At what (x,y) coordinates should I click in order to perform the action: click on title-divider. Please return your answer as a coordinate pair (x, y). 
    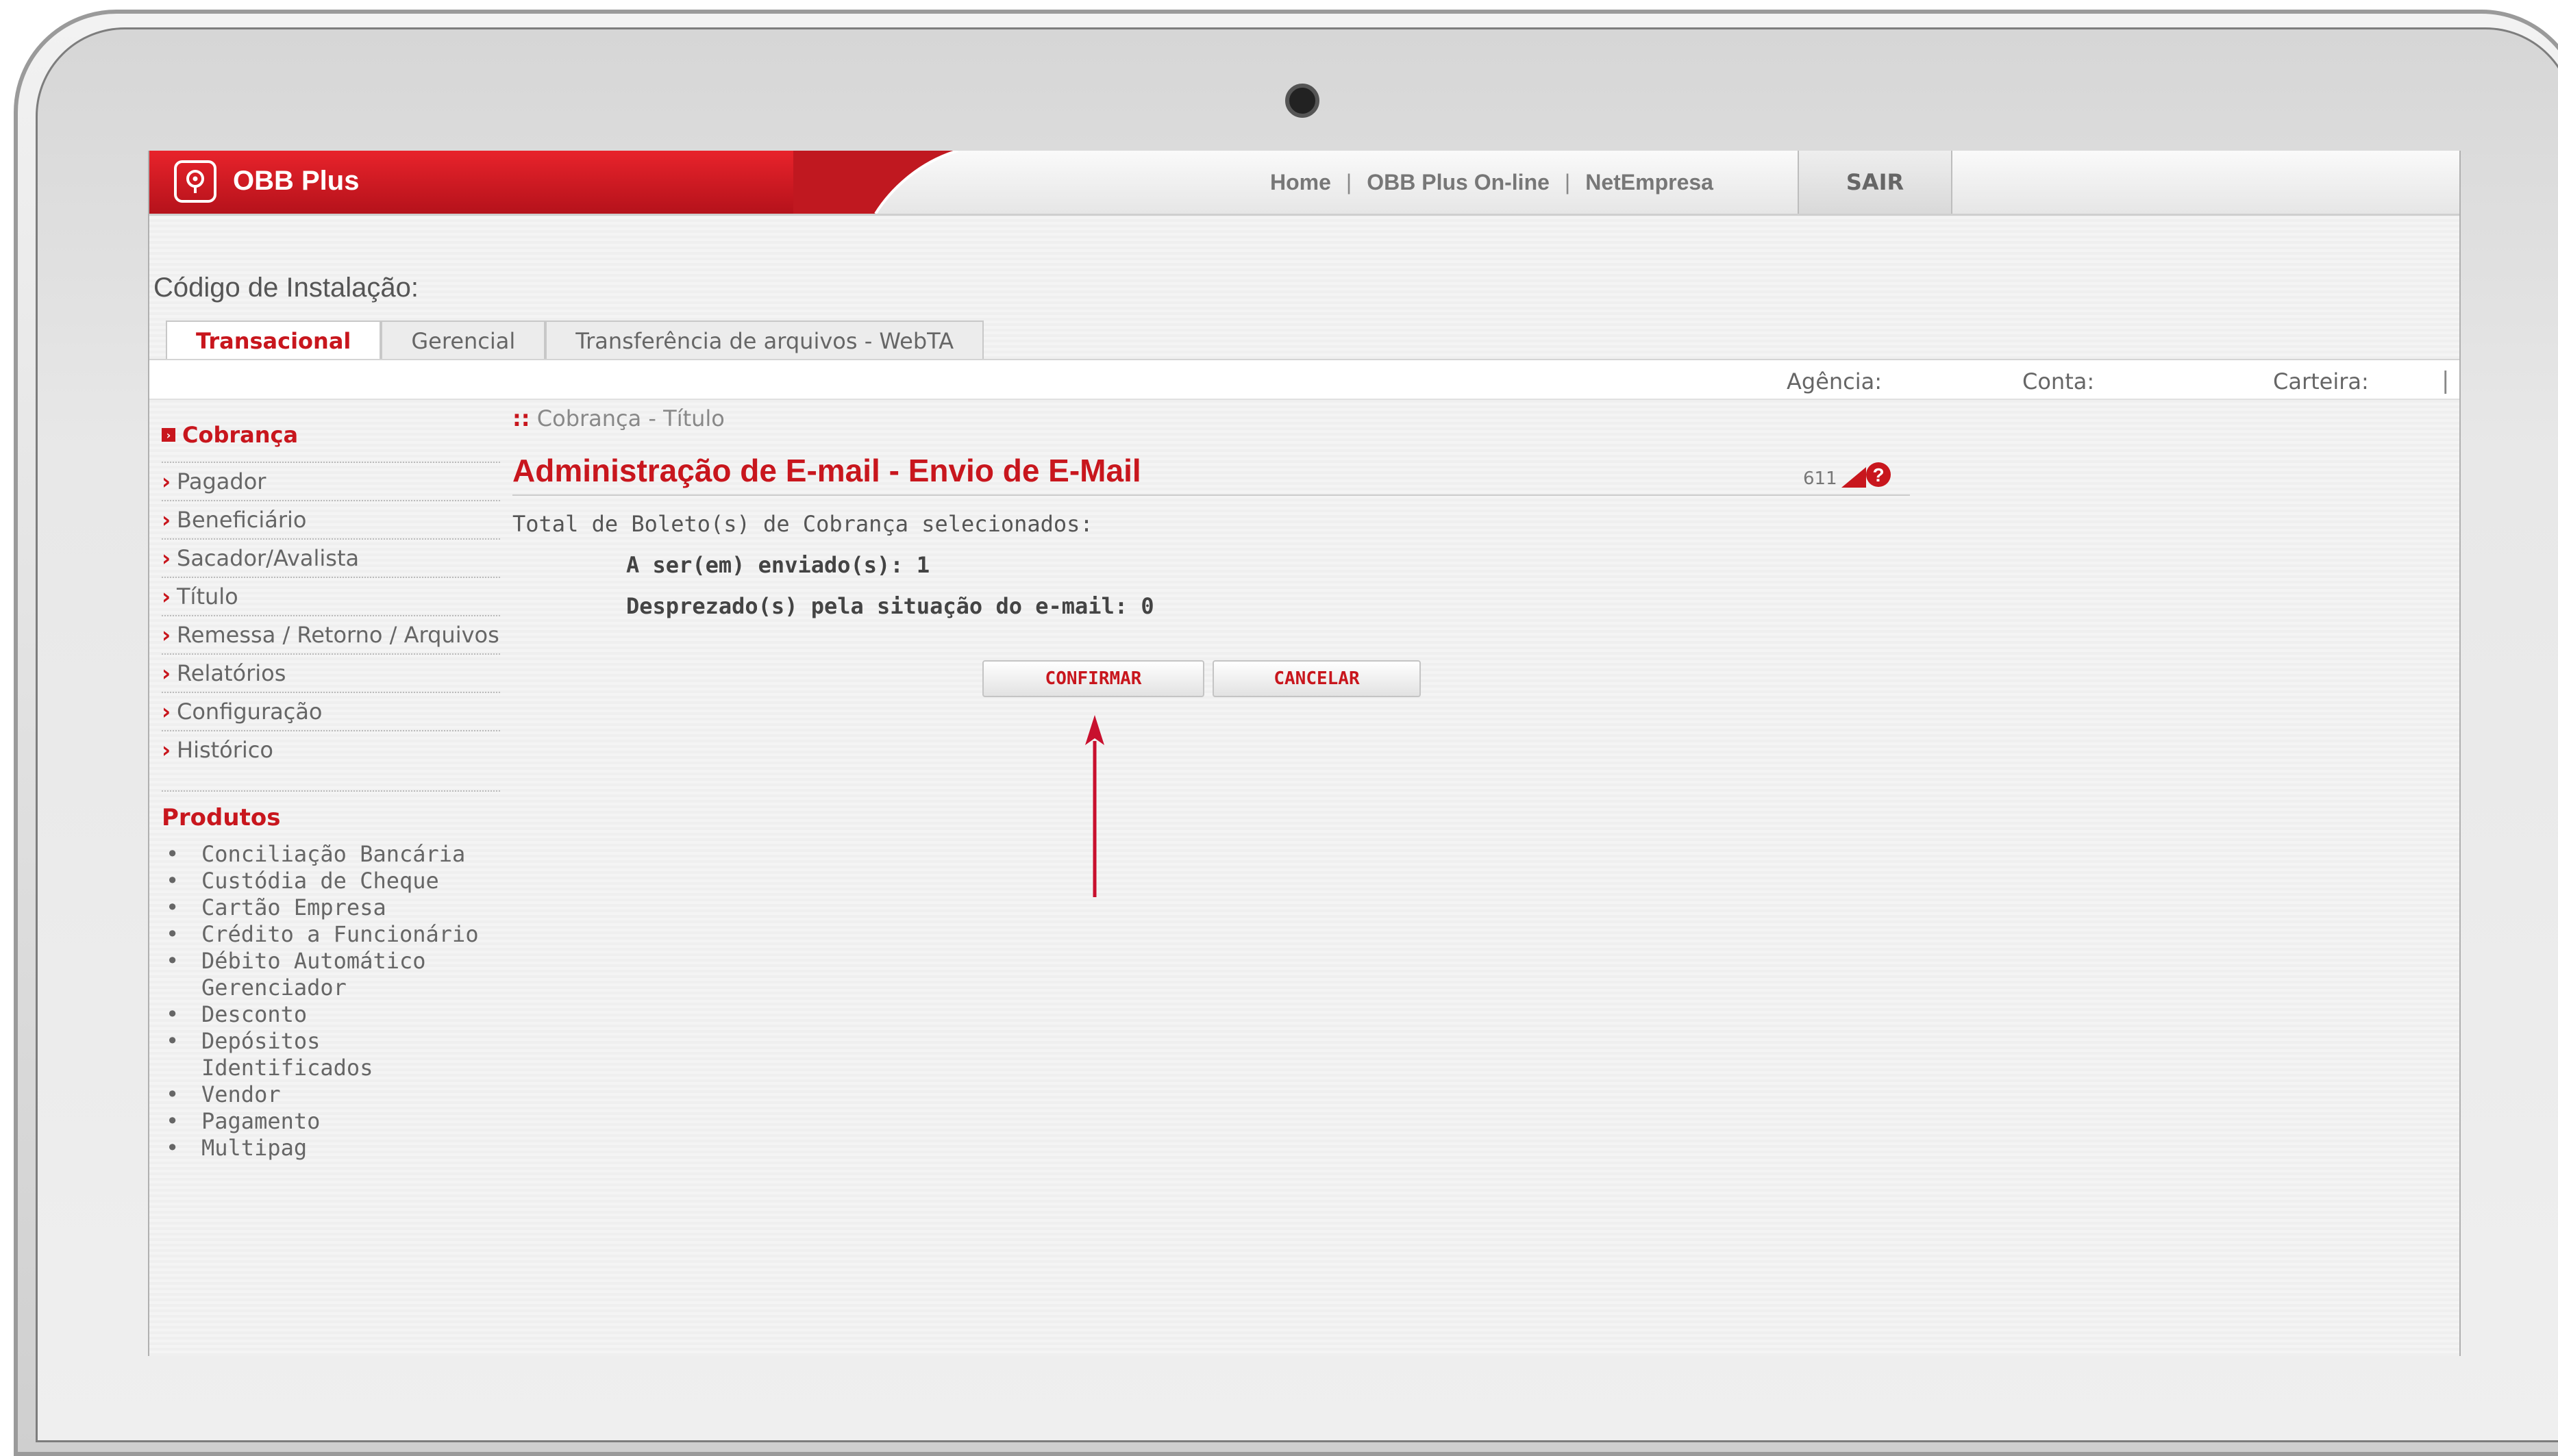
    Looking at the image, I should click on (1211, 495).